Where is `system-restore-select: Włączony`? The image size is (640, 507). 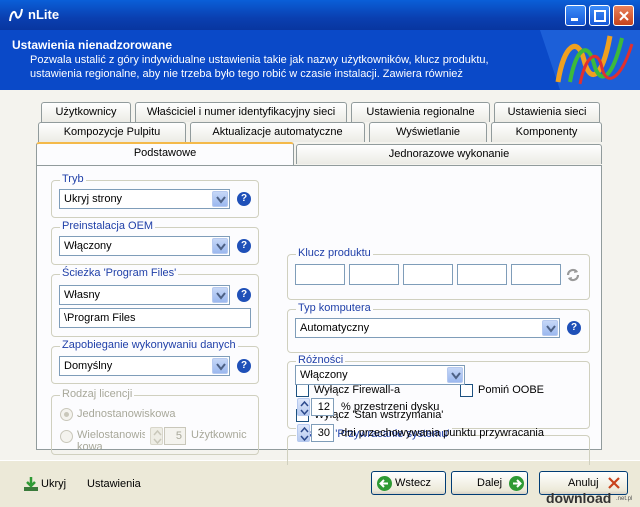 system-restore-select: Włączony is located at coordinates (380, 375).